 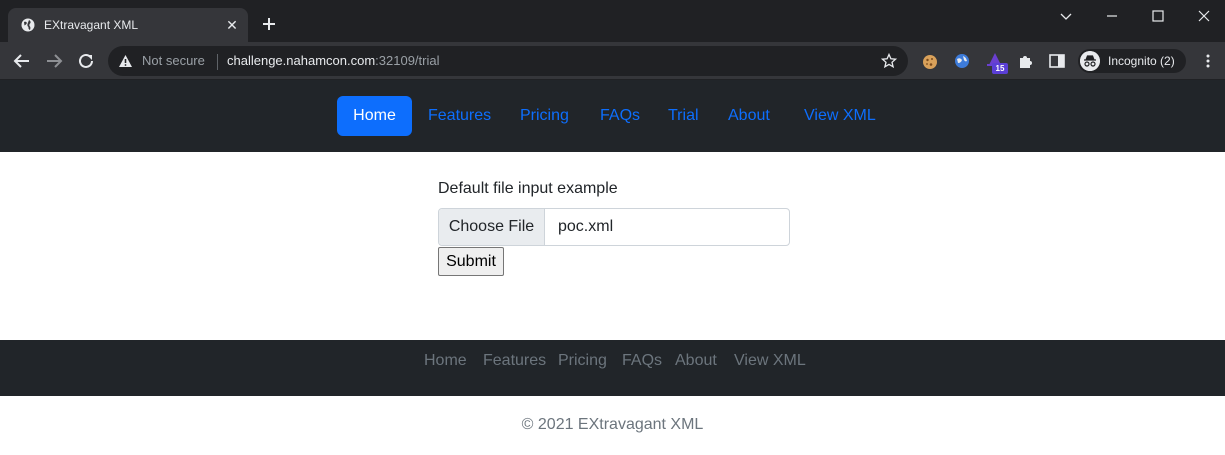 I want to click on browser-tab: EXtravagant XML ✕, so click(x=128, y=25).